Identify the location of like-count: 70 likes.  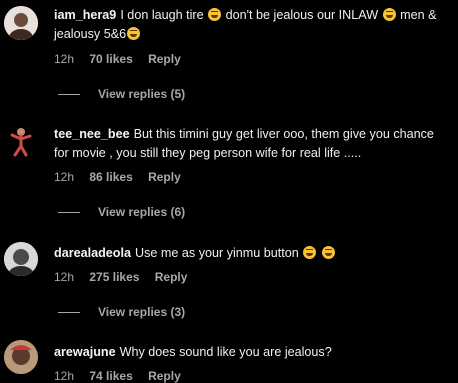
(110, 59).